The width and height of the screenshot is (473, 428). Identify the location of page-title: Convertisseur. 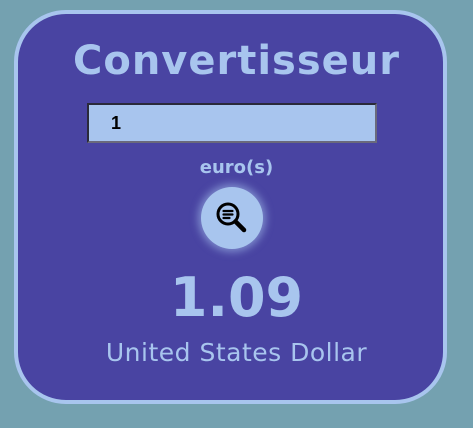
(236, 61).